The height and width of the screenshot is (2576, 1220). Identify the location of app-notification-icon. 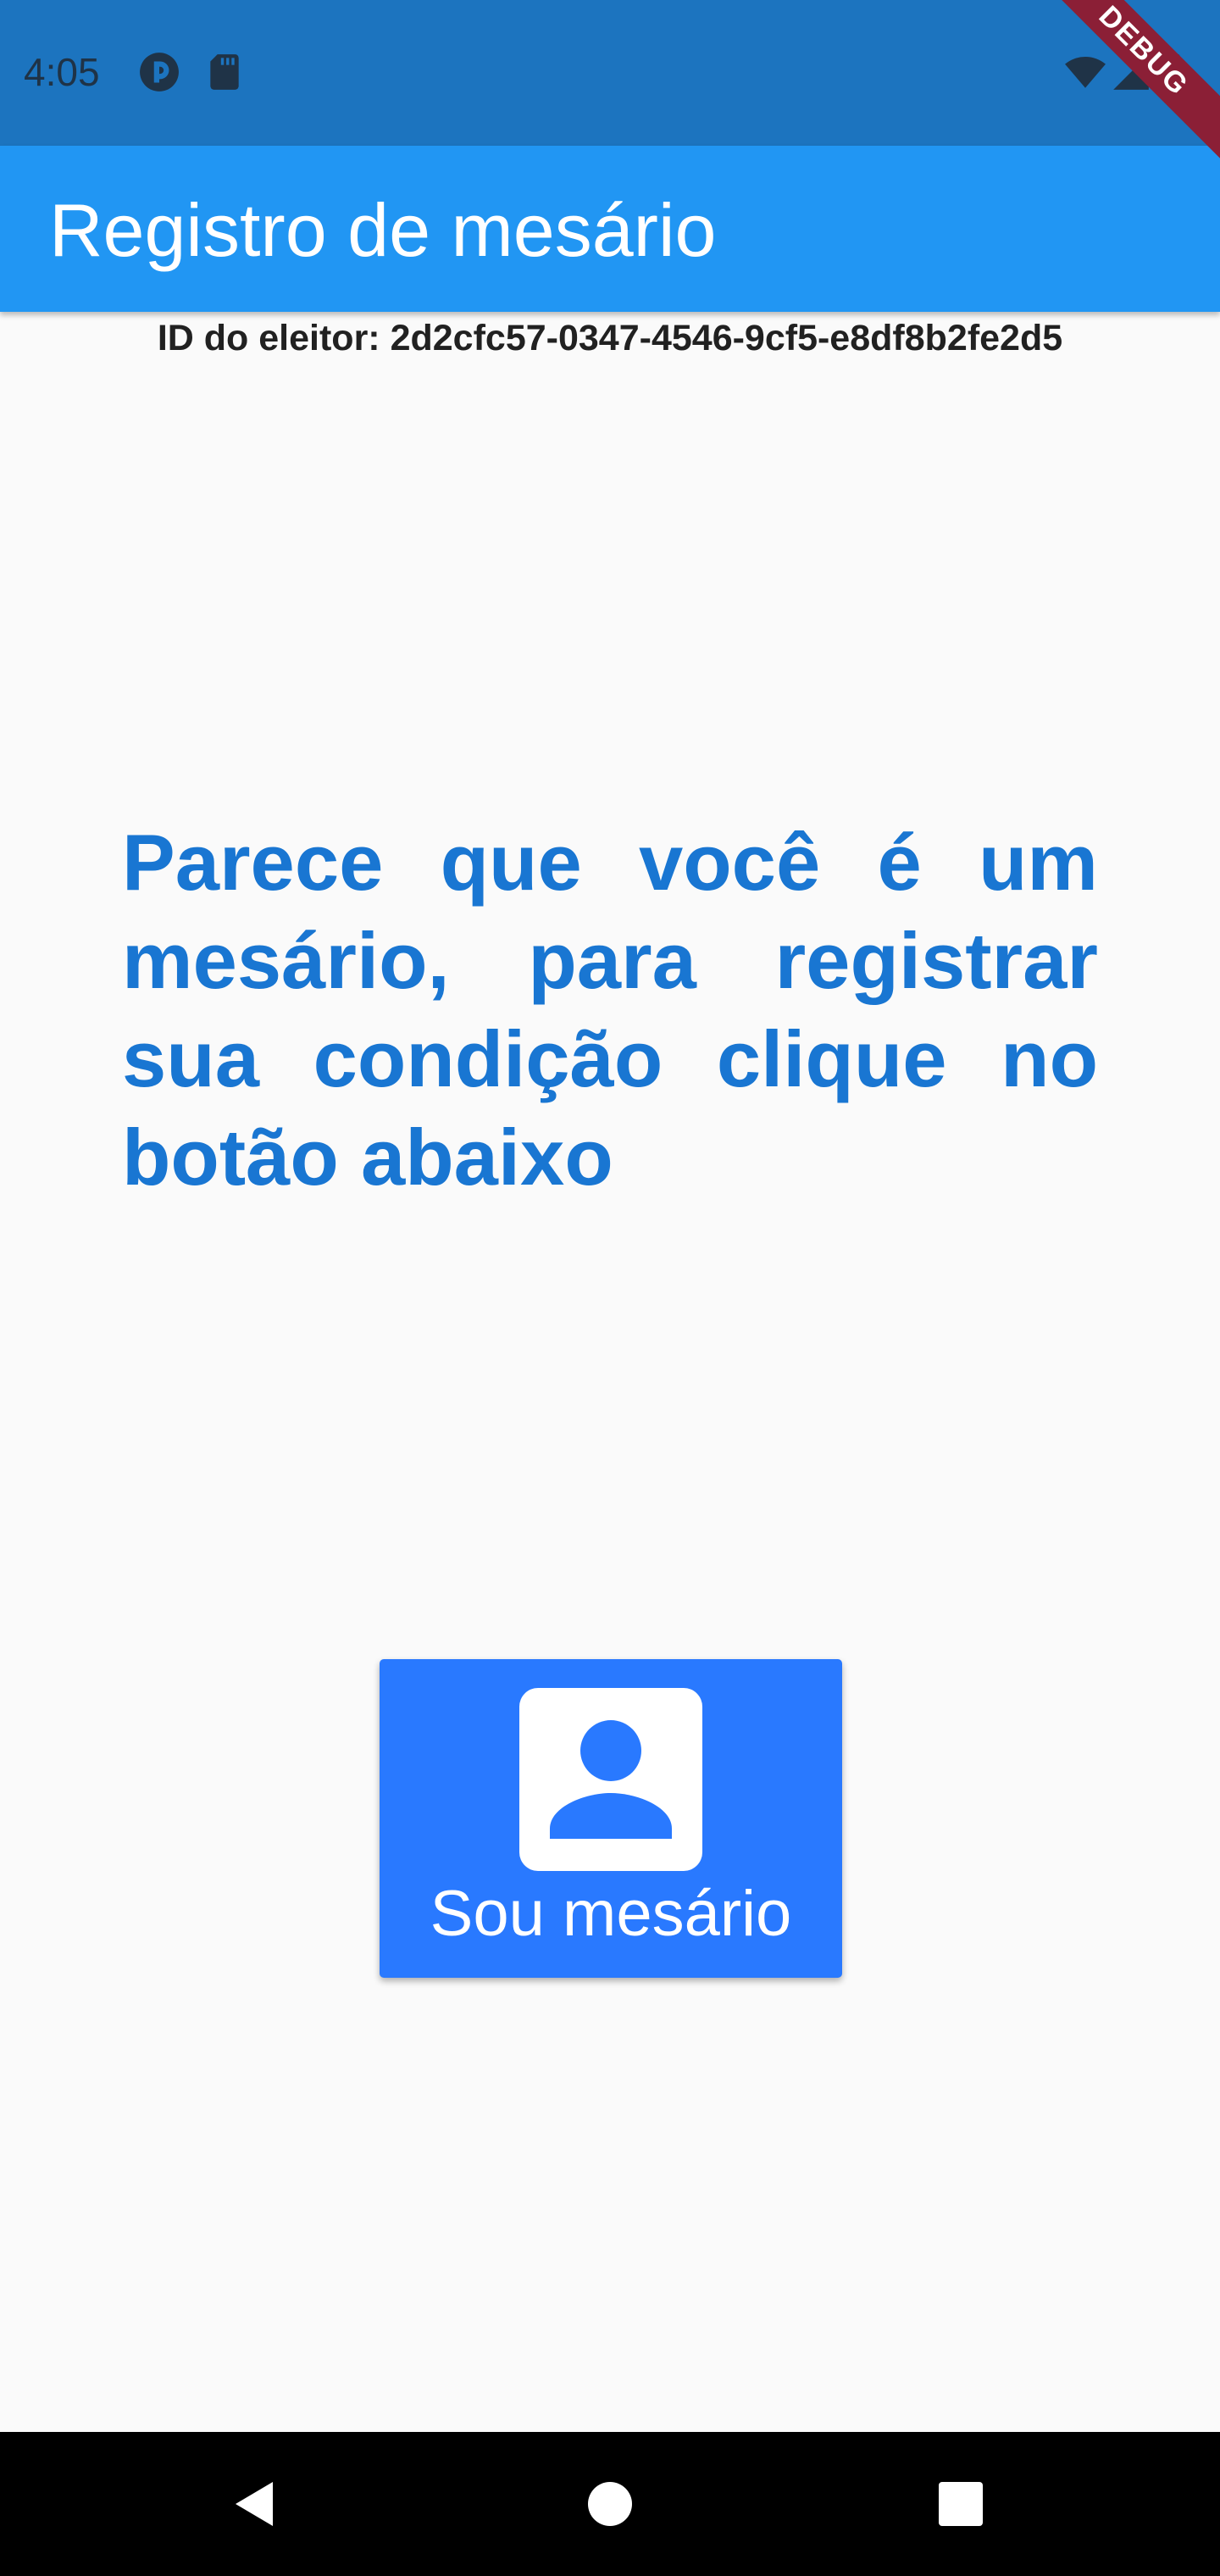
(159, 72).